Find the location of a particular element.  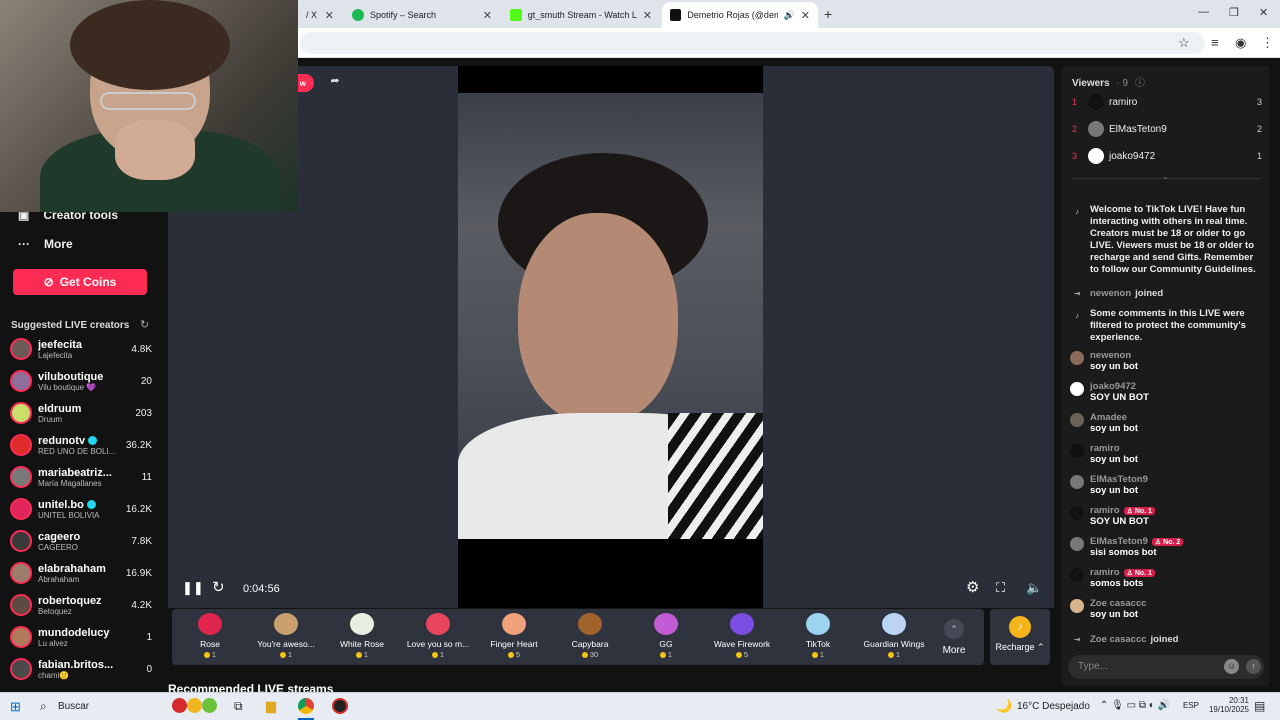

media-control-icon: ≡ is located at coordinates (1215, 42).